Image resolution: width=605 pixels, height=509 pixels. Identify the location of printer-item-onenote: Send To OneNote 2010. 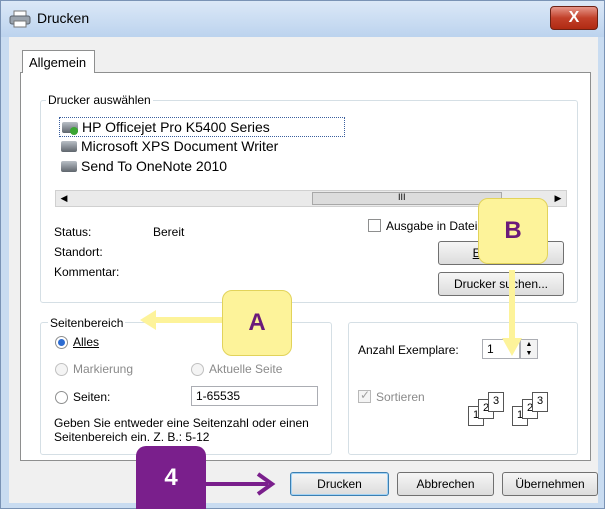
(143, 167).